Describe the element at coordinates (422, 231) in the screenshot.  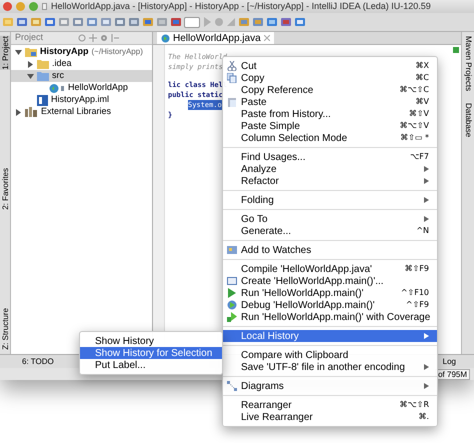
I see `shortcut-label: ^N` at that location.